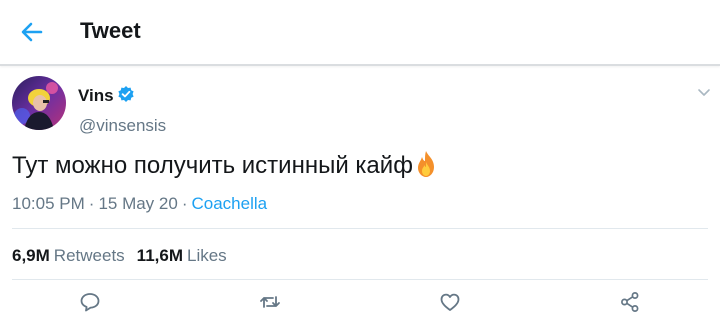  What do you see at coordinates (126, 94) in the screenshot?
I see `verified-badge-icon` at bounding box center [126, 94].